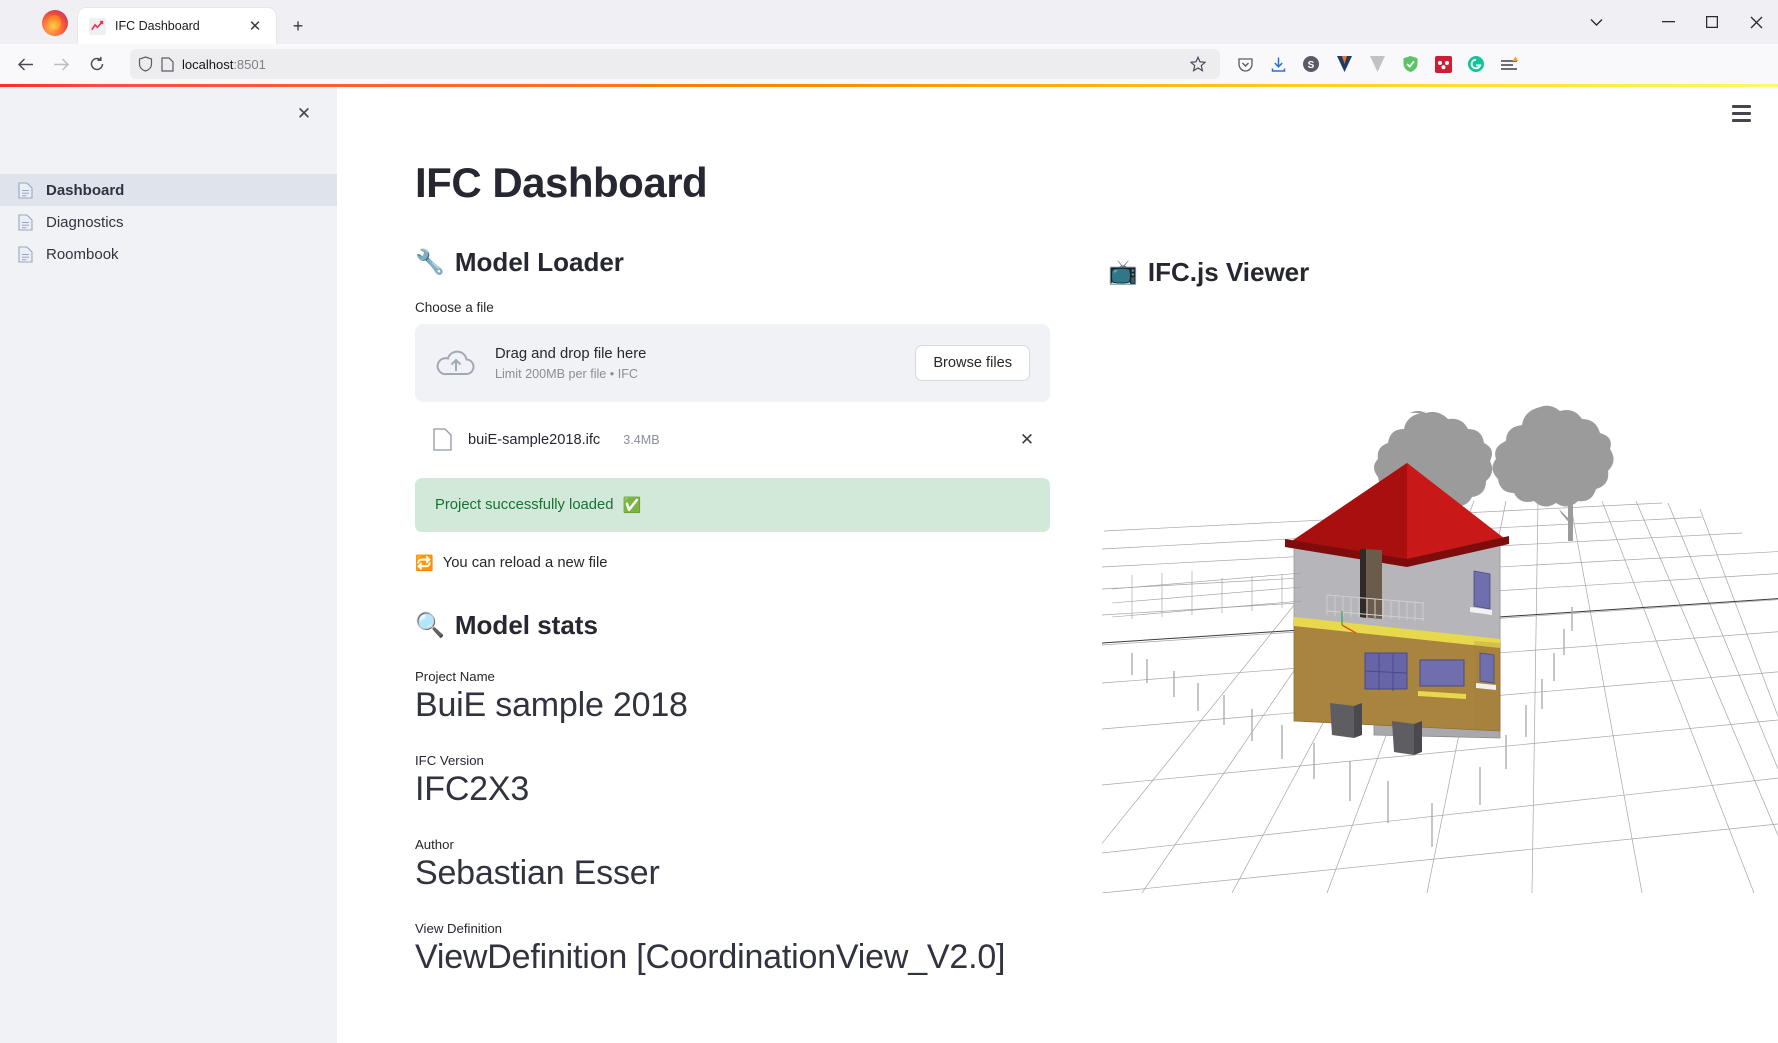  What do you see at coordinates (304, 114) in the screenshot?
I see `sidebar-close-icon: ✕` at bounding box center [304, 114].